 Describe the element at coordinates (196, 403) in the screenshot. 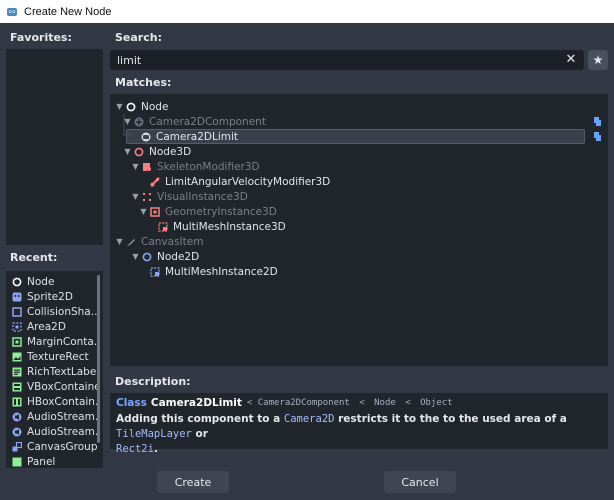

I see `class-name: Camera2DLimit` at that location.